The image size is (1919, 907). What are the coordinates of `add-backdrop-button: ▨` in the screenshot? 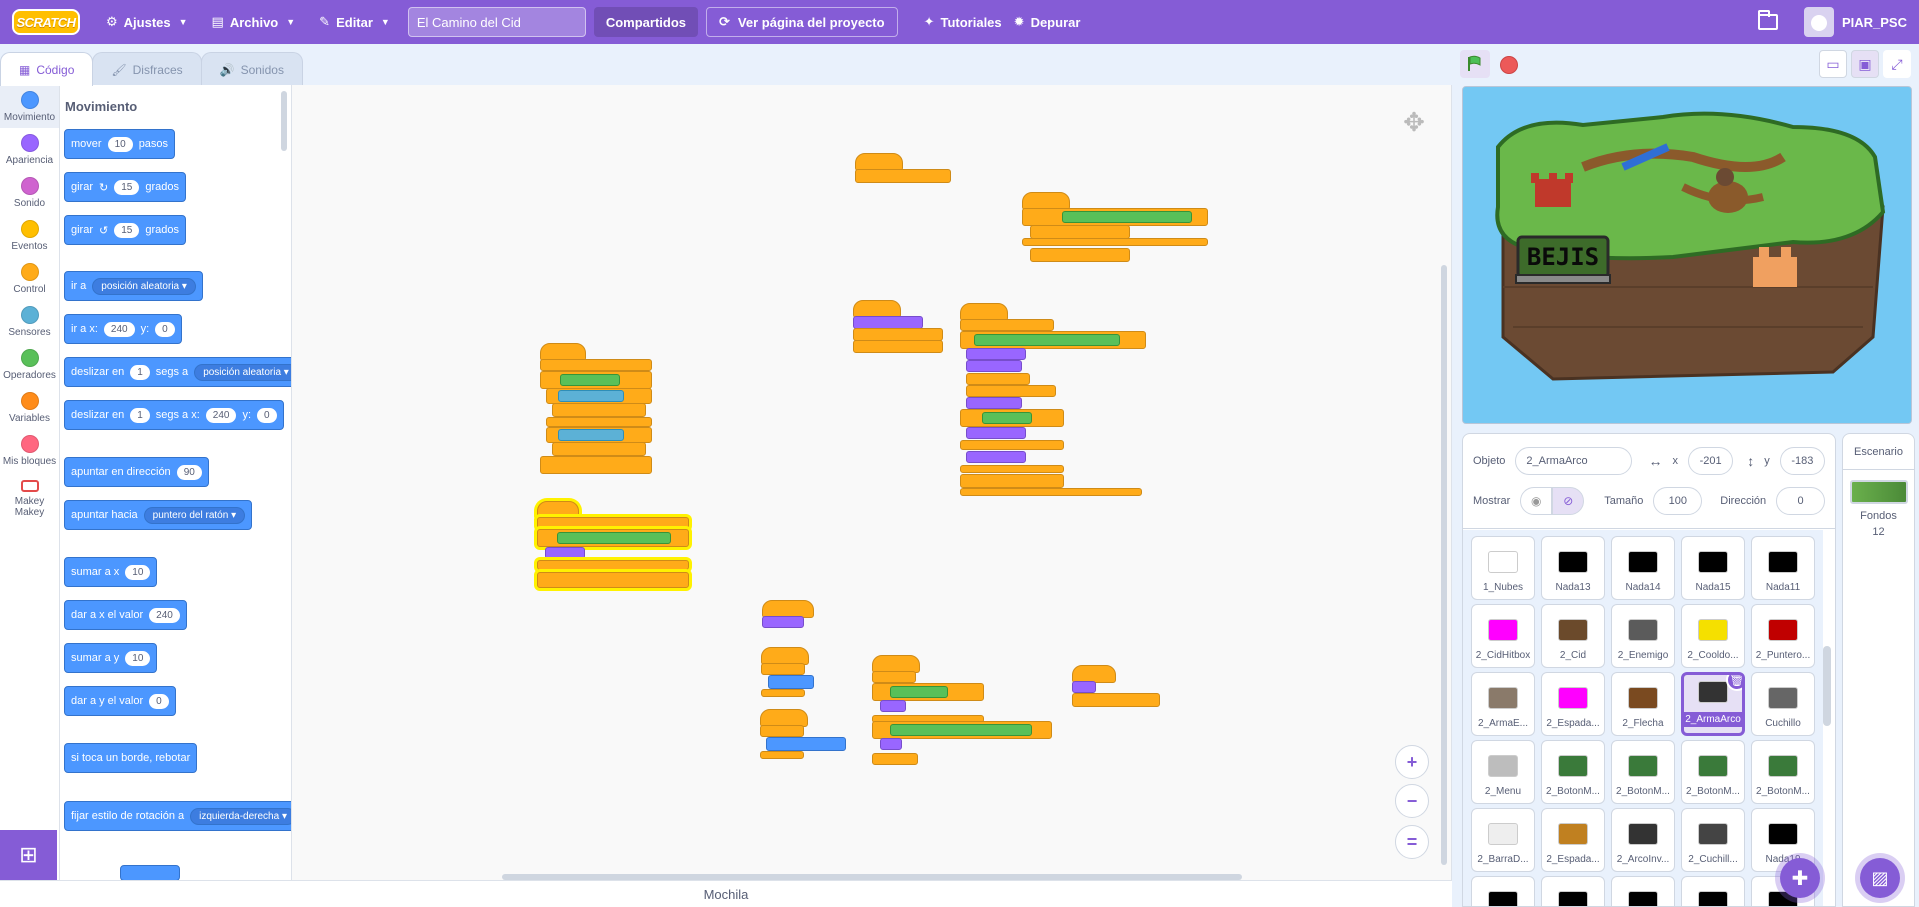 It's located at (1880, 878).